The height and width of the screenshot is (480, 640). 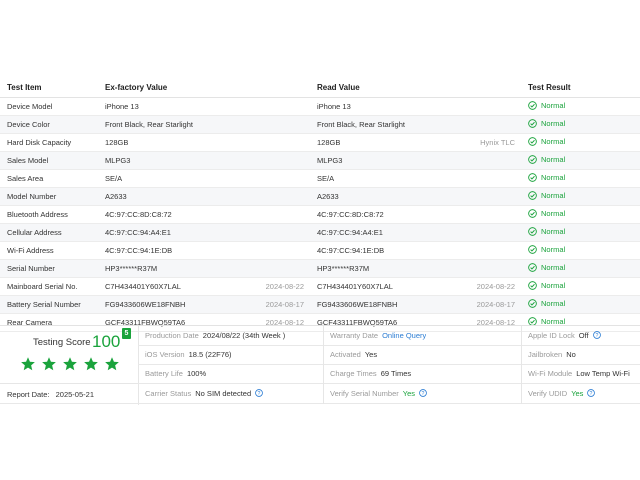 What do you see at coordinates (334, 106) in the screenshot?
I see `read-text: iPhone 13` at bounding box center [334, 106].